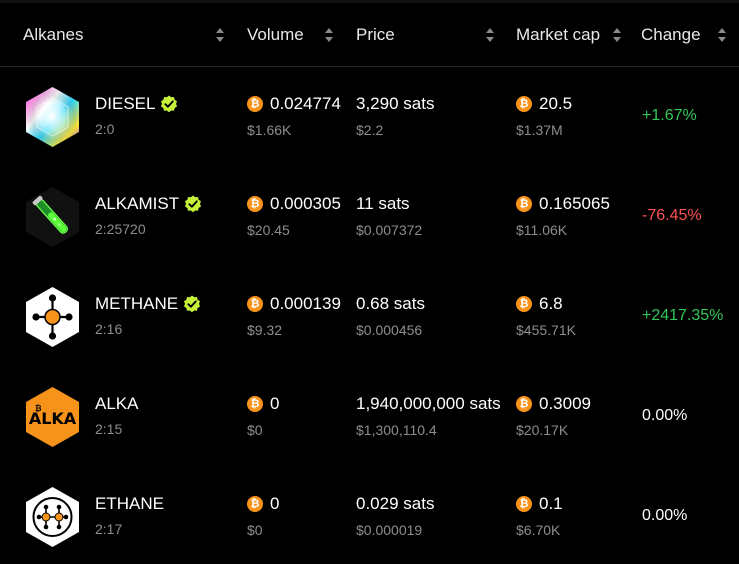 The width and height of the screenshot is (739, 564). What do you see at coordinates (52, 417) in the screenshot?
I see `alka-logo: ALKA ₿` at bounding box center [52, 417].